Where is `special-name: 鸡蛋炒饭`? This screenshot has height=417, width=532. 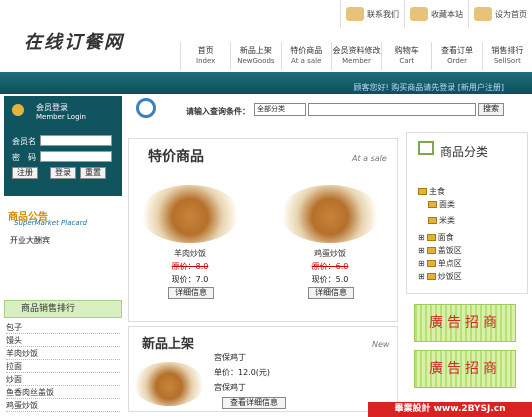 special-name: 鸡蛋炒饭 is located at coordinates (330, 253).